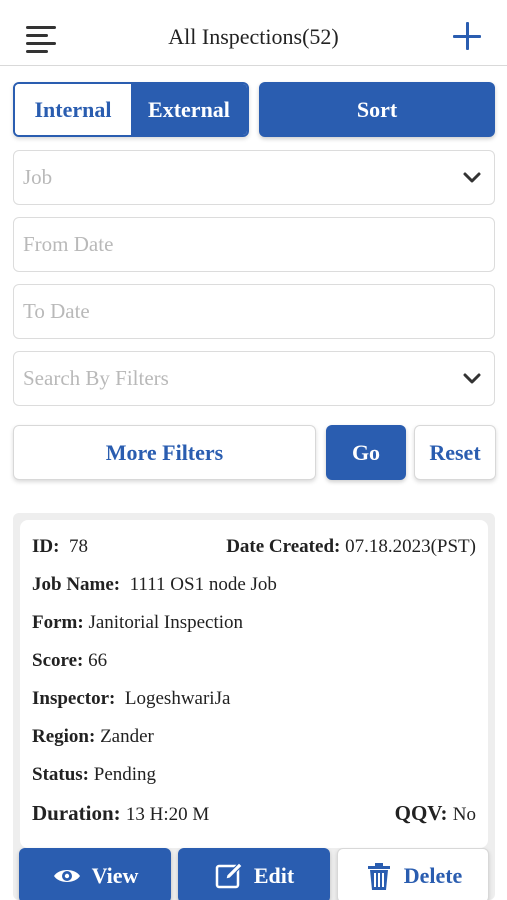 Image resolution: width=507 pixels, height=900 pixels. I want to click on job-name-label: Job Name:, so click(76, 584).